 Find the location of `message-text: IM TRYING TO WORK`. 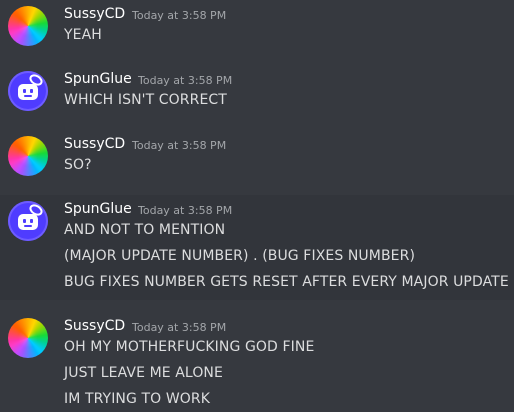

message-text: IM TRYING TO WORK is located at coordinates (137, 399).